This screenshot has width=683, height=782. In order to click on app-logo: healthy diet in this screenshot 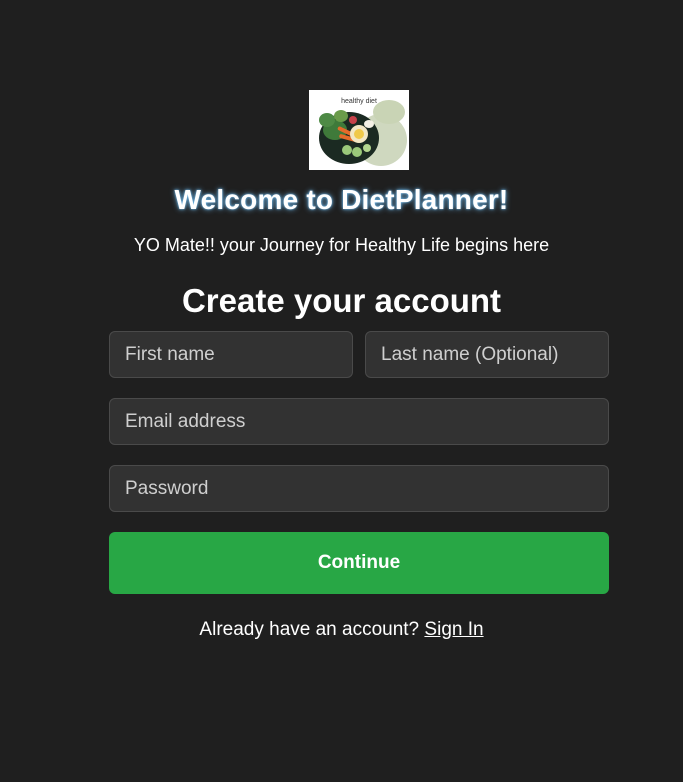, I will do `click(359, 130)`.